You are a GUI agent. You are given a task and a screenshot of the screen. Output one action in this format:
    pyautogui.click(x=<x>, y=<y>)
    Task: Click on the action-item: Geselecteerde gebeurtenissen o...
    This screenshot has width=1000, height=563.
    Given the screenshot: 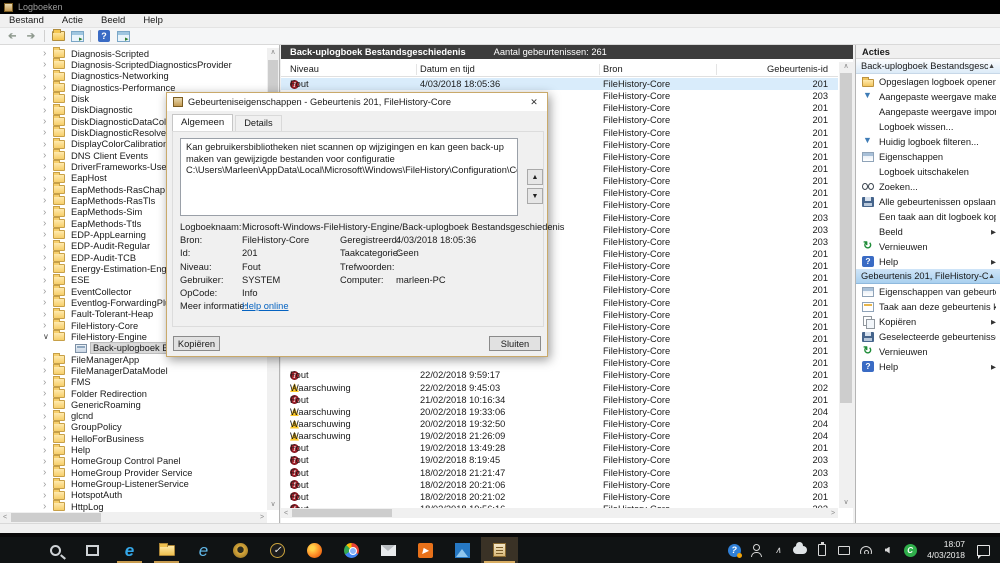 What is the action you would take?
    pyautogui.click(x=928, y=336)
    